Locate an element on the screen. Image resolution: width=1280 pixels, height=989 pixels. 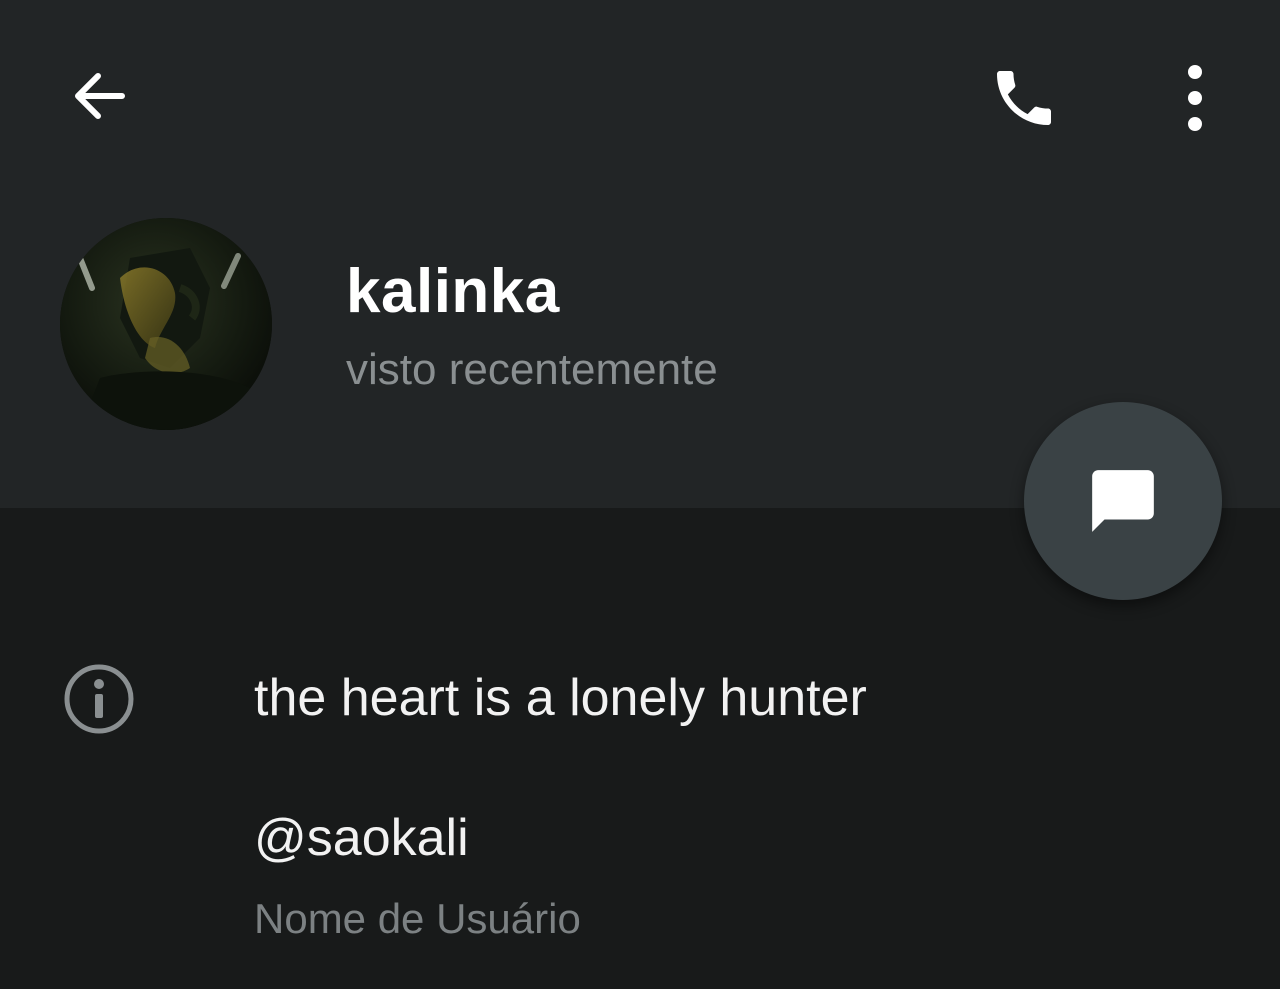
profile-name: kalinka is located at coordinates (453, 291).